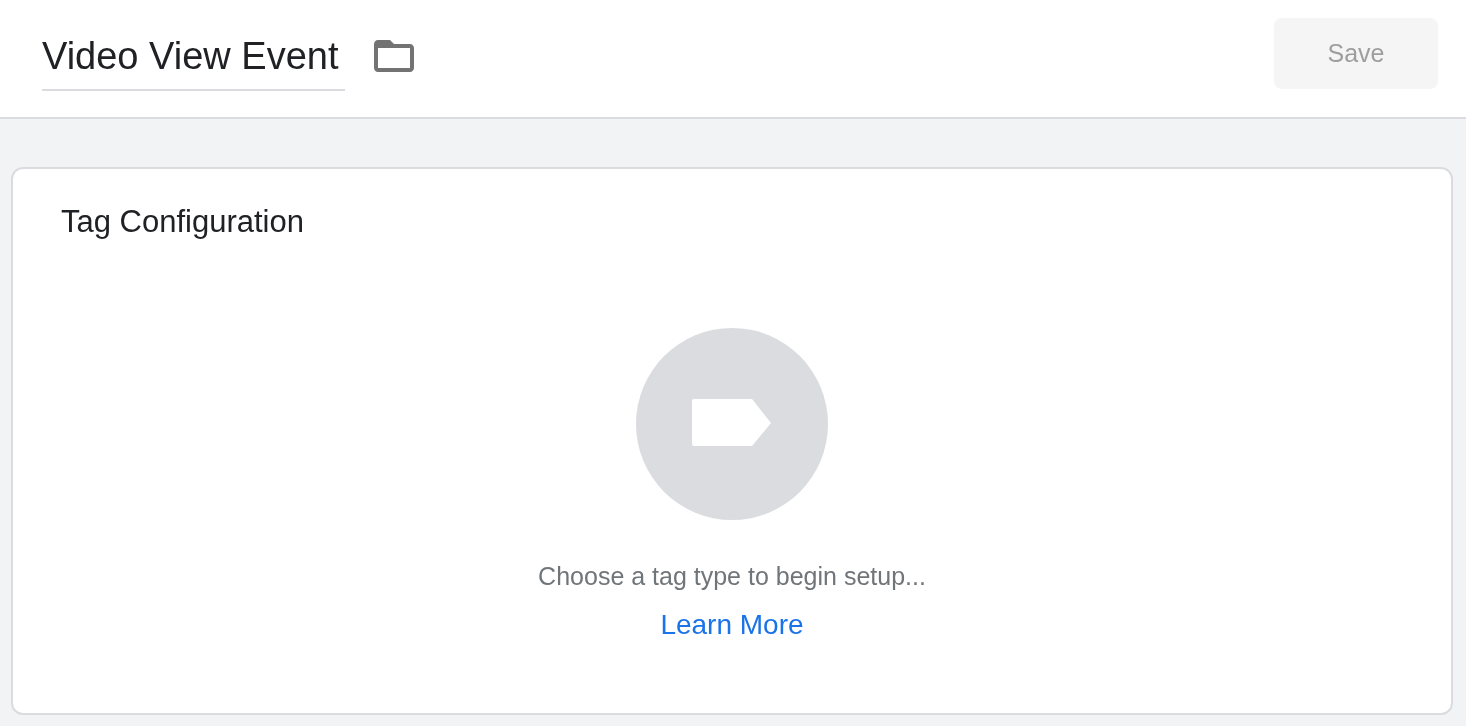  Describe the element at coordinates (193, 62) in the screenshot. I see `name-field: Video View Event` at that location.